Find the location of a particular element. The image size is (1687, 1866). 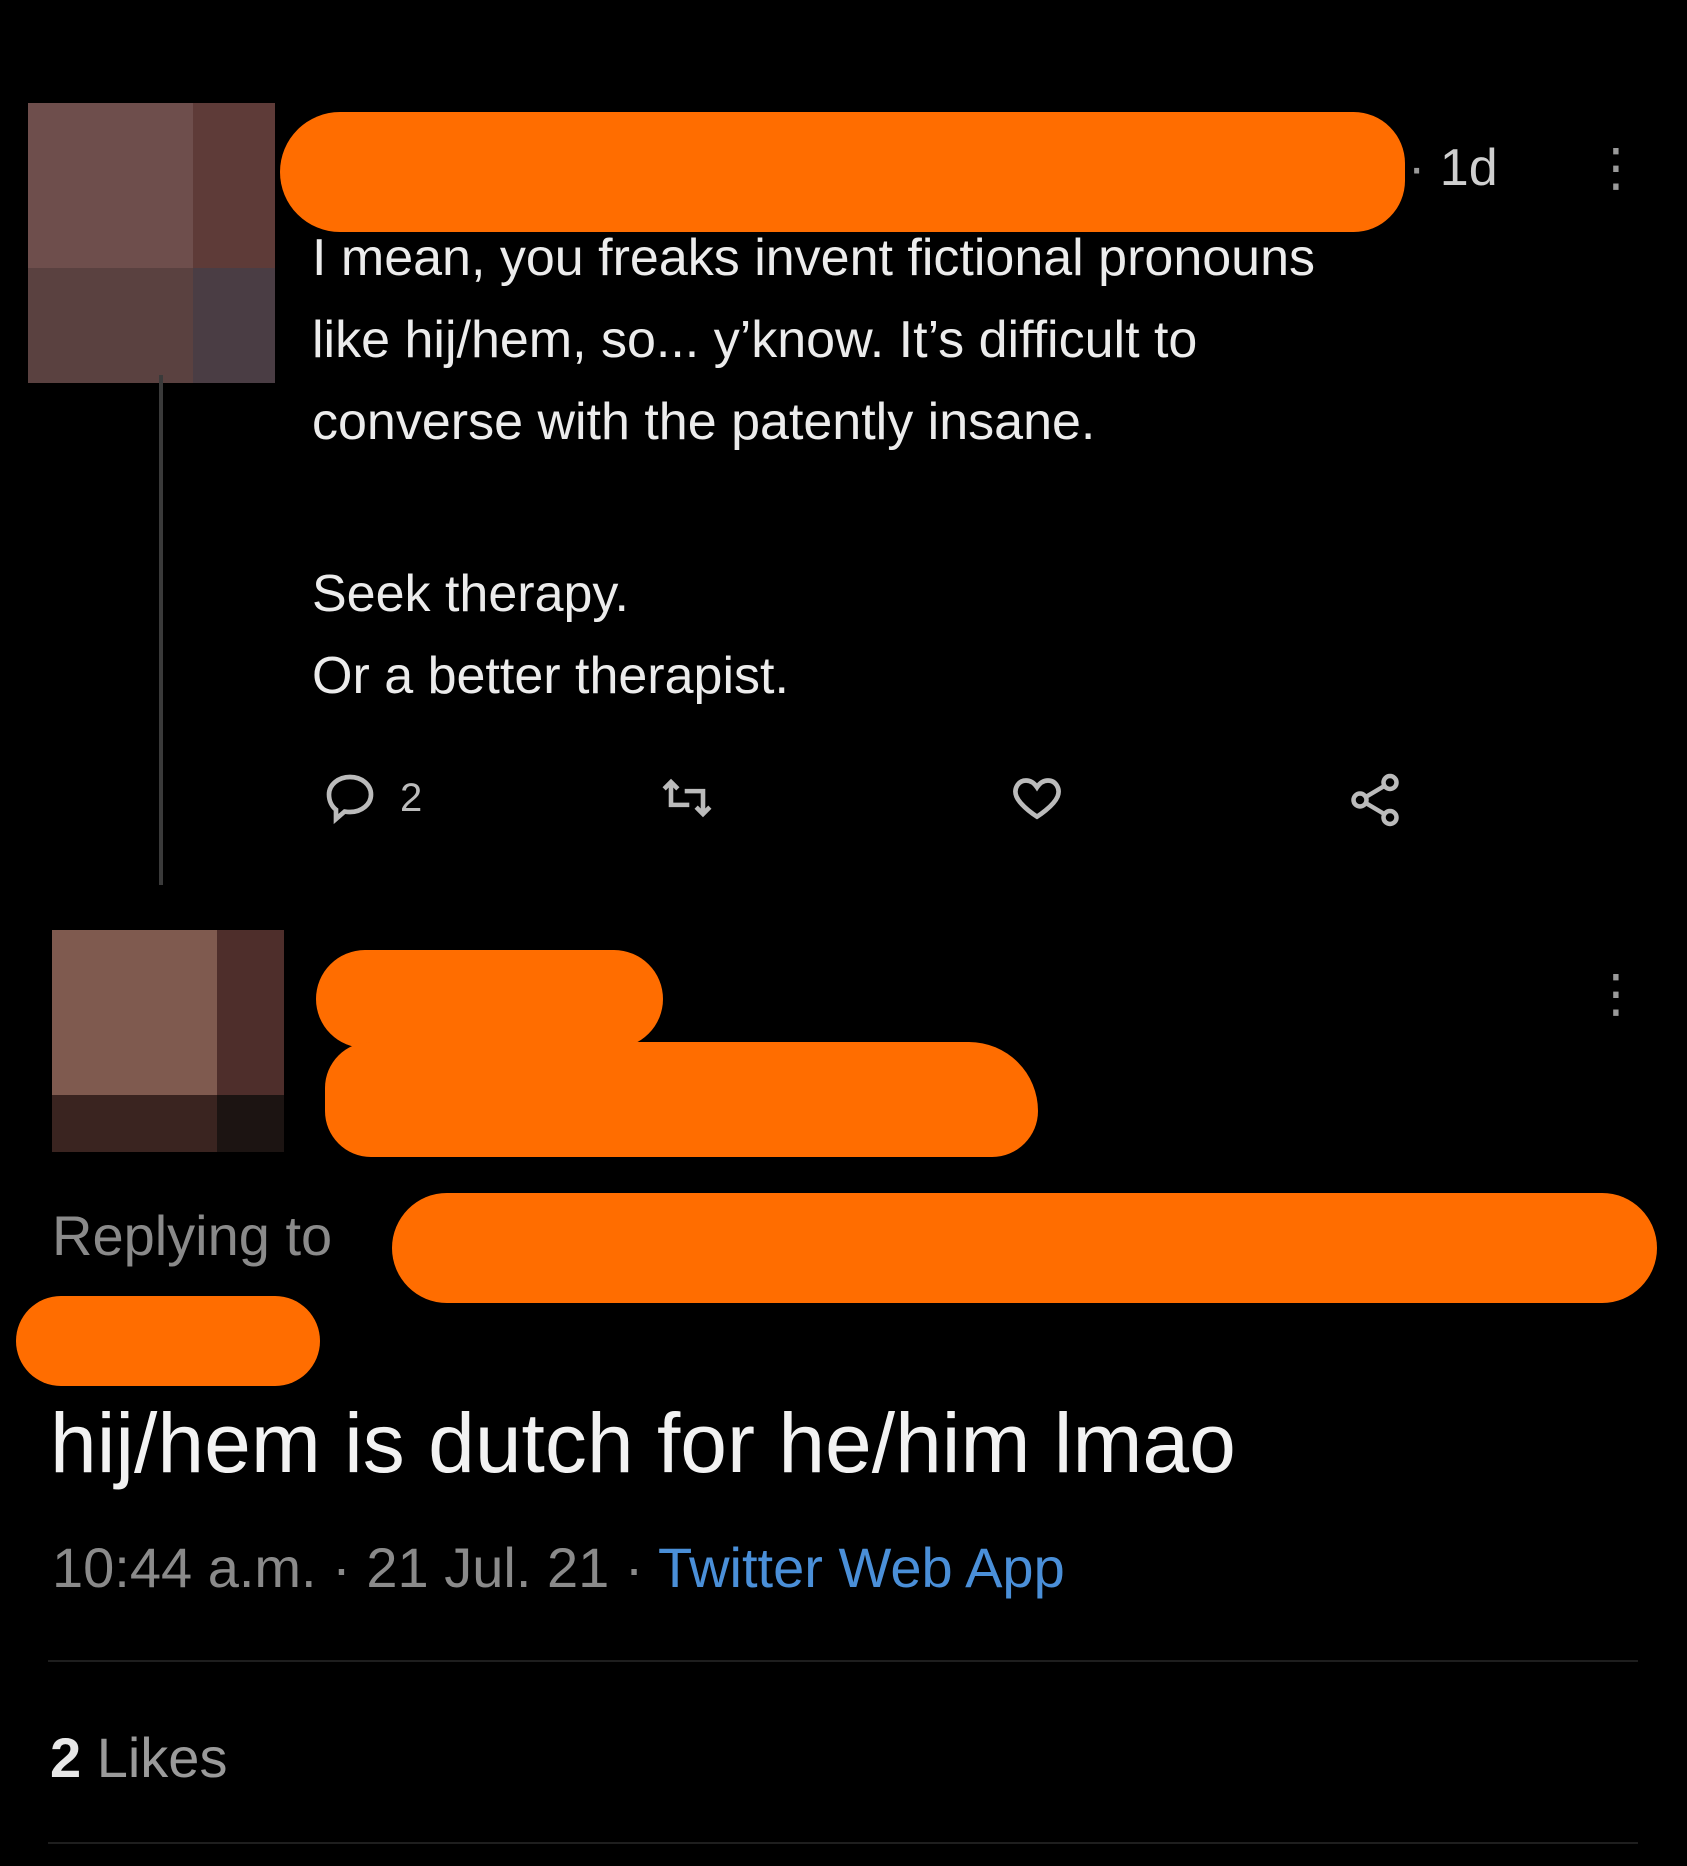

tweet-age: · 1d is located at coordinates (1453, 168).